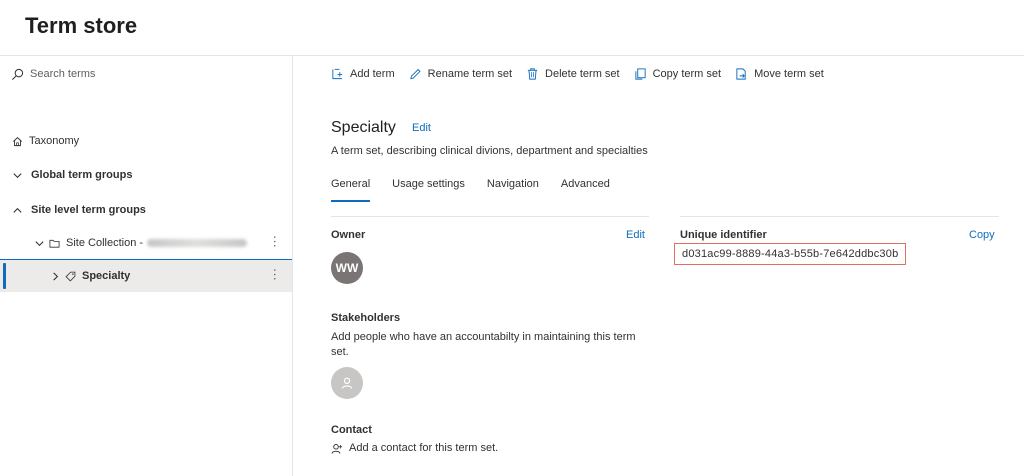 The width and height of the screenshot is (1024, 476). I want to click on tab-navigation: Navigation, so click(513, 190).